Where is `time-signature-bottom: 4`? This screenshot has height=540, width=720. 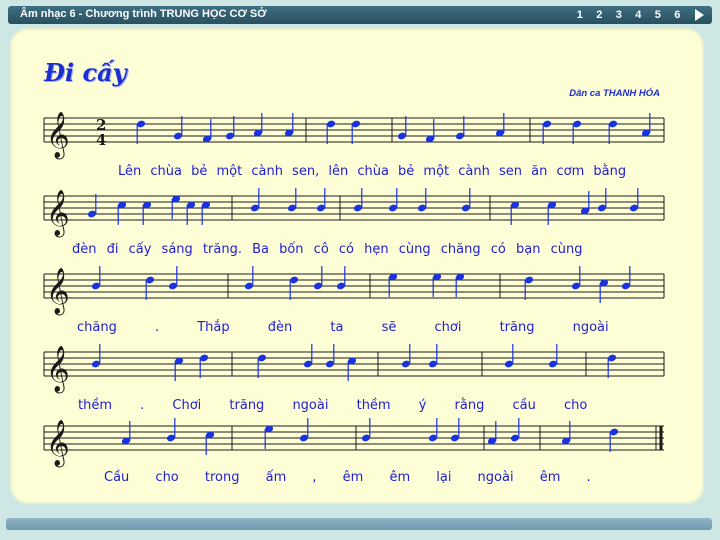
time-signature-bottom: 4 is located at coordinates (101, 140).